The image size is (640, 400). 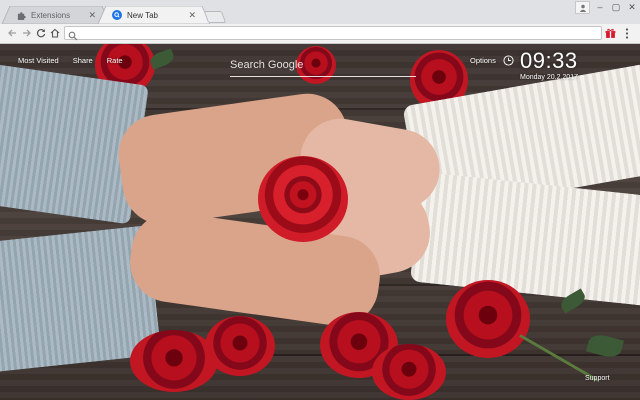 I want to click on search-input, so click(x=323, y=65).